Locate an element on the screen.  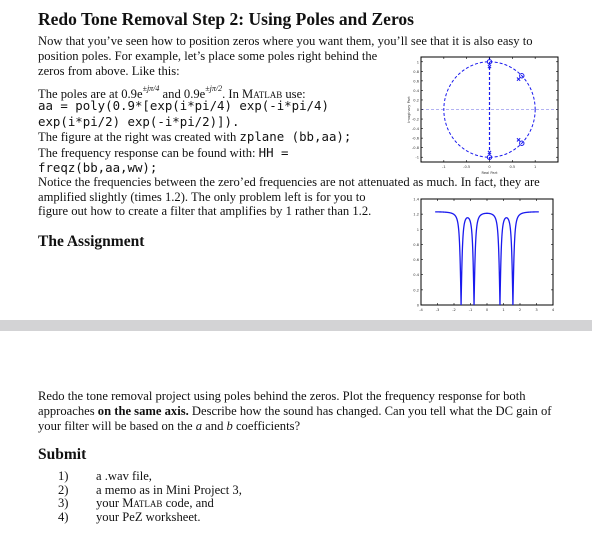
assignment-line-3-end: coefficients? is located at coordinates (266, 426).